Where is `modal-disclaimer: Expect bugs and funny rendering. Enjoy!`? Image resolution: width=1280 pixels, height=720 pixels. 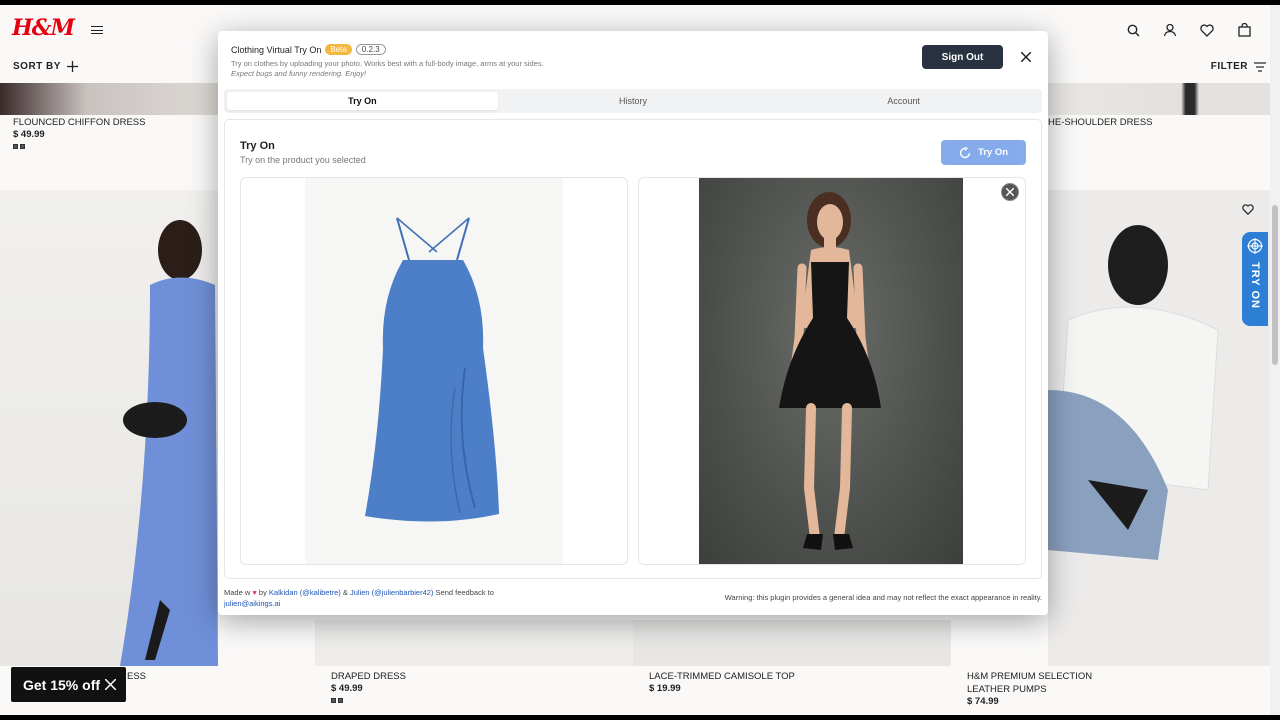
modal-disclaimer: Expect bugs and funny rendering. Enjoy! is located at coordinates (299, 73).